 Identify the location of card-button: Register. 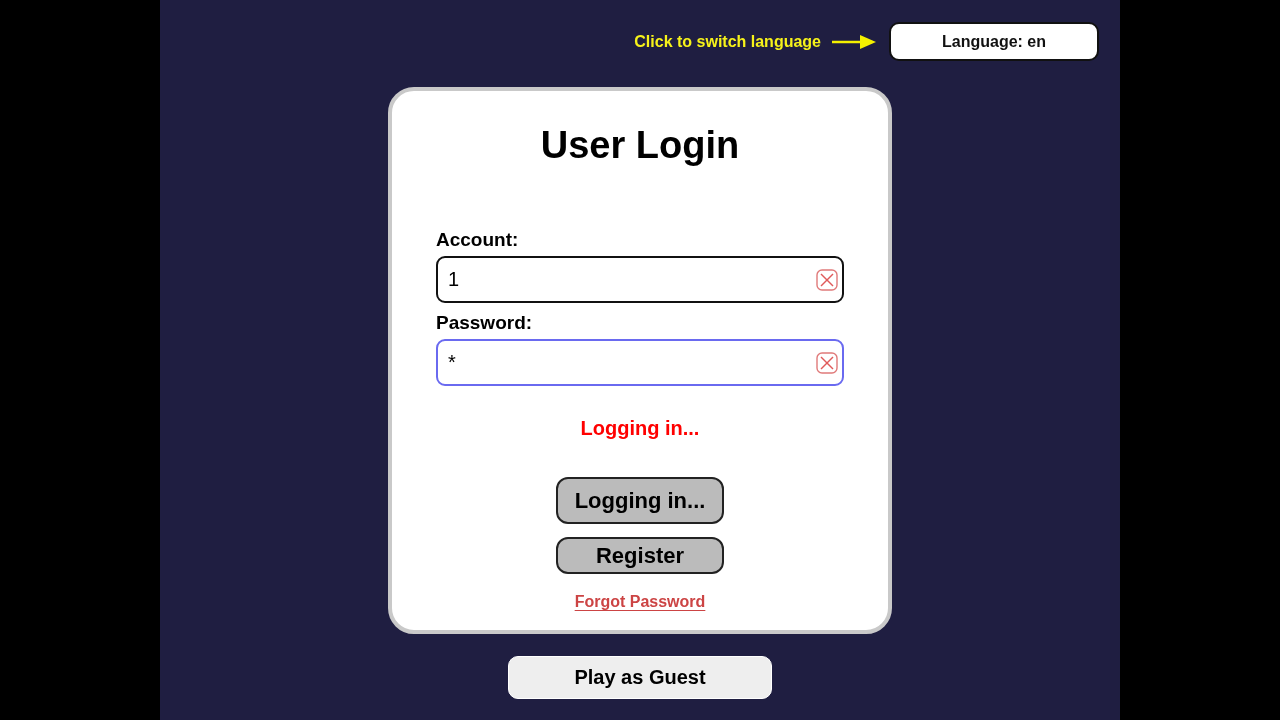
(640, 555).